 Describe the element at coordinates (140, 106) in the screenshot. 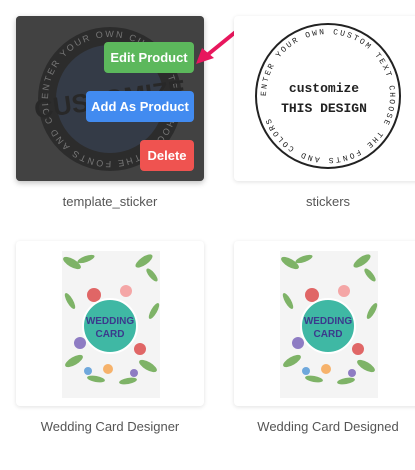

I see `add-as-product-button: Add As Product` at that location.